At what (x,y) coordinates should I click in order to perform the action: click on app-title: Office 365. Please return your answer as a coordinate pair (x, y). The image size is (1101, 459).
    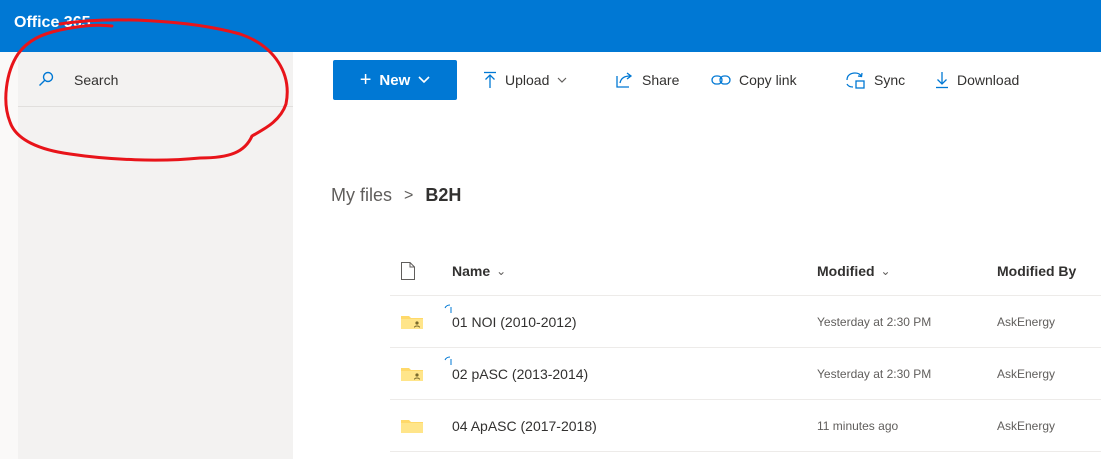
    Looking at the image, I should click on (52, 23).